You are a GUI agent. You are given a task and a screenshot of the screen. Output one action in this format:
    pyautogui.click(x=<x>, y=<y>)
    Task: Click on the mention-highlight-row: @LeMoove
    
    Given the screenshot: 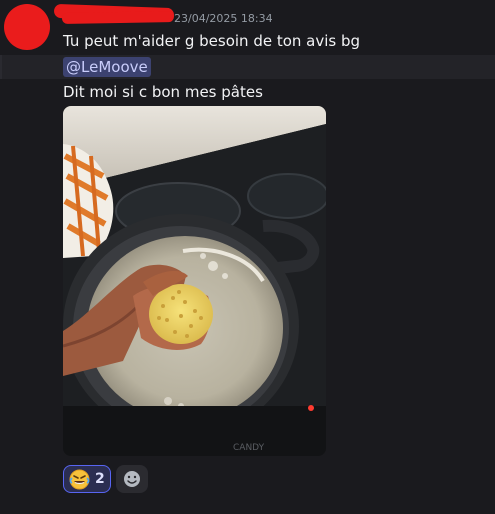 What is the action you would take?
    pyautogui.click(x=247, y=67)
    